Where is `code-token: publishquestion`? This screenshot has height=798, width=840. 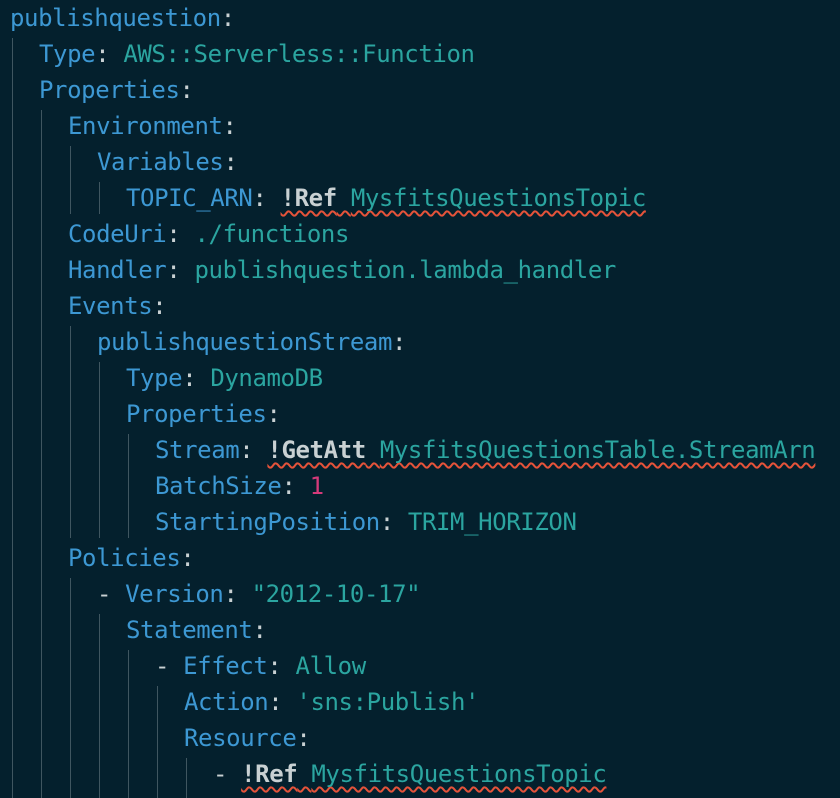
code-token: publishquestion is located at coordinates (115, 18).